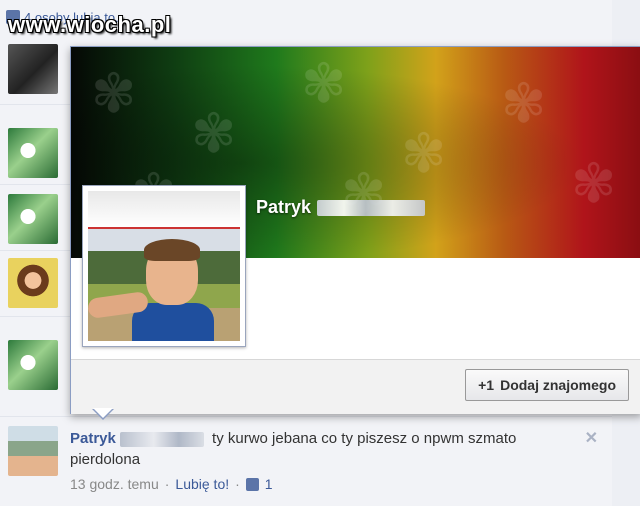 The height and width of the screenshot is (506, 640). What do you see at coordinates (171, 484) in the screenshot?
I see `comment-meta: 13 godz. temu · Lubię to! · 1` at bounding box center [171, 484].